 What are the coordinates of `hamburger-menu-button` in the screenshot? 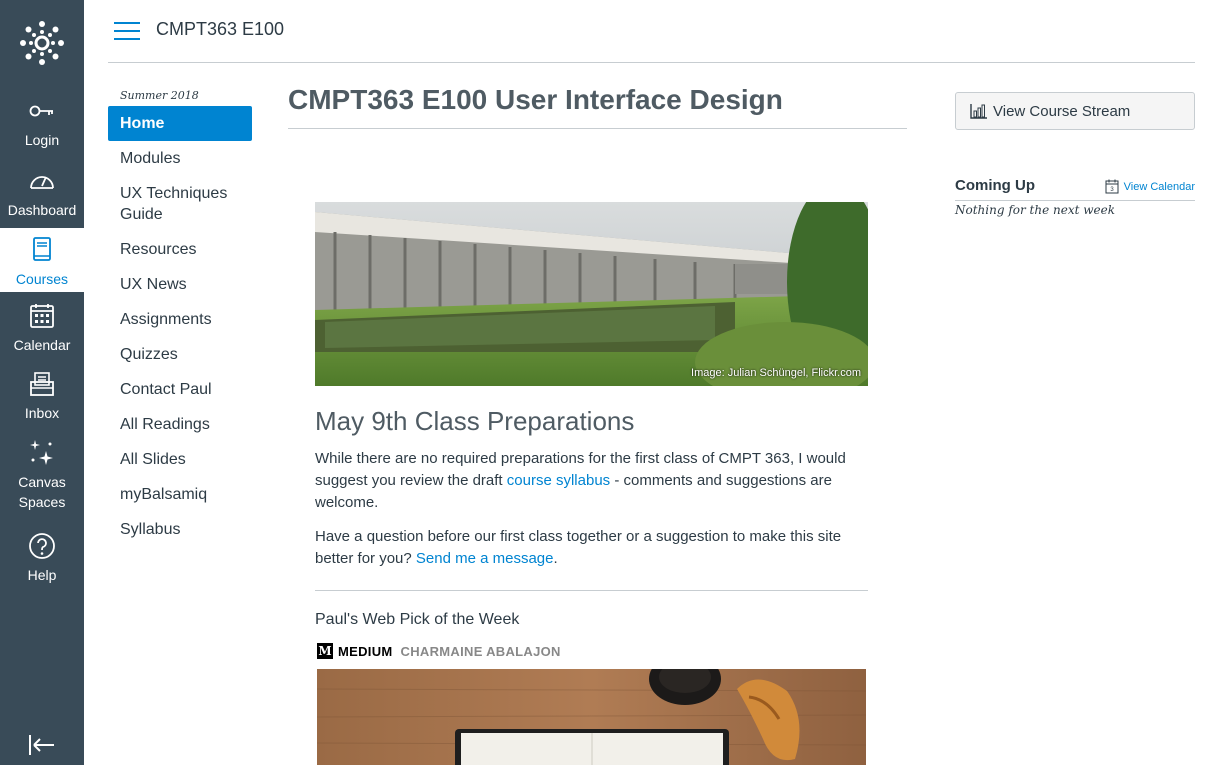 It's located at (127, 32).